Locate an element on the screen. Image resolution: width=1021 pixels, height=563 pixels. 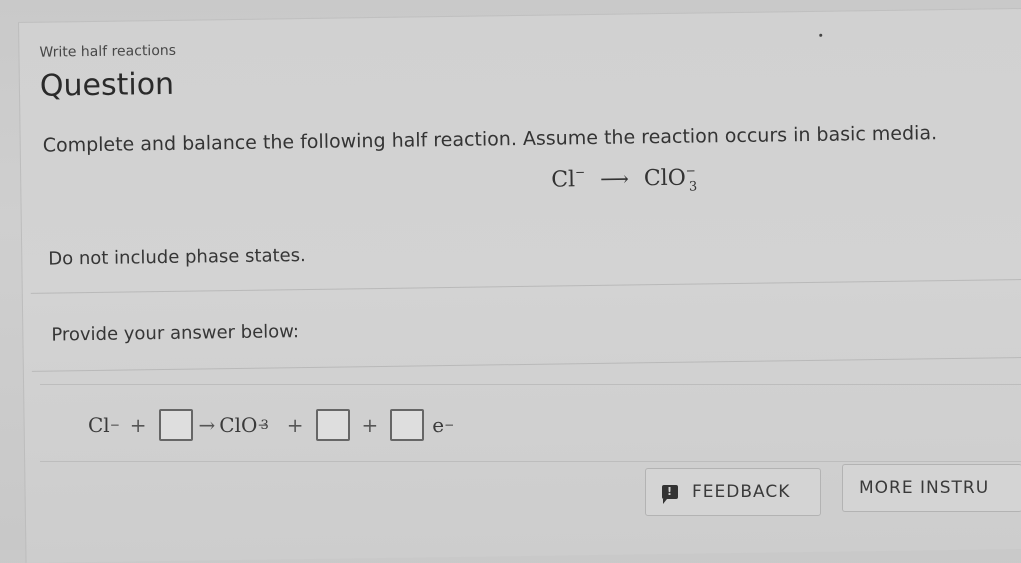
cursor-dot is located at coordinates (821, 35).